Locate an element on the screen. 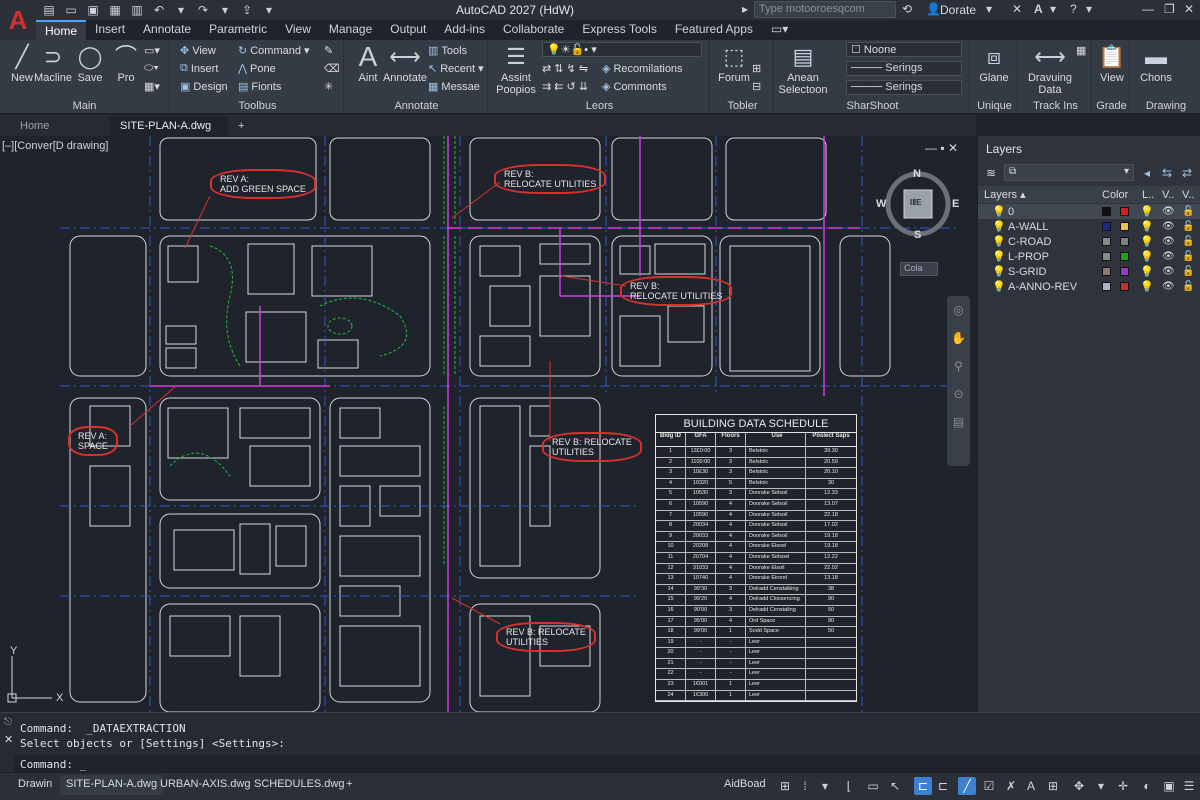 This screenshot has height=800, width=1200. dynamic-input-icon: ▭ is located at coordinates (873, 786).